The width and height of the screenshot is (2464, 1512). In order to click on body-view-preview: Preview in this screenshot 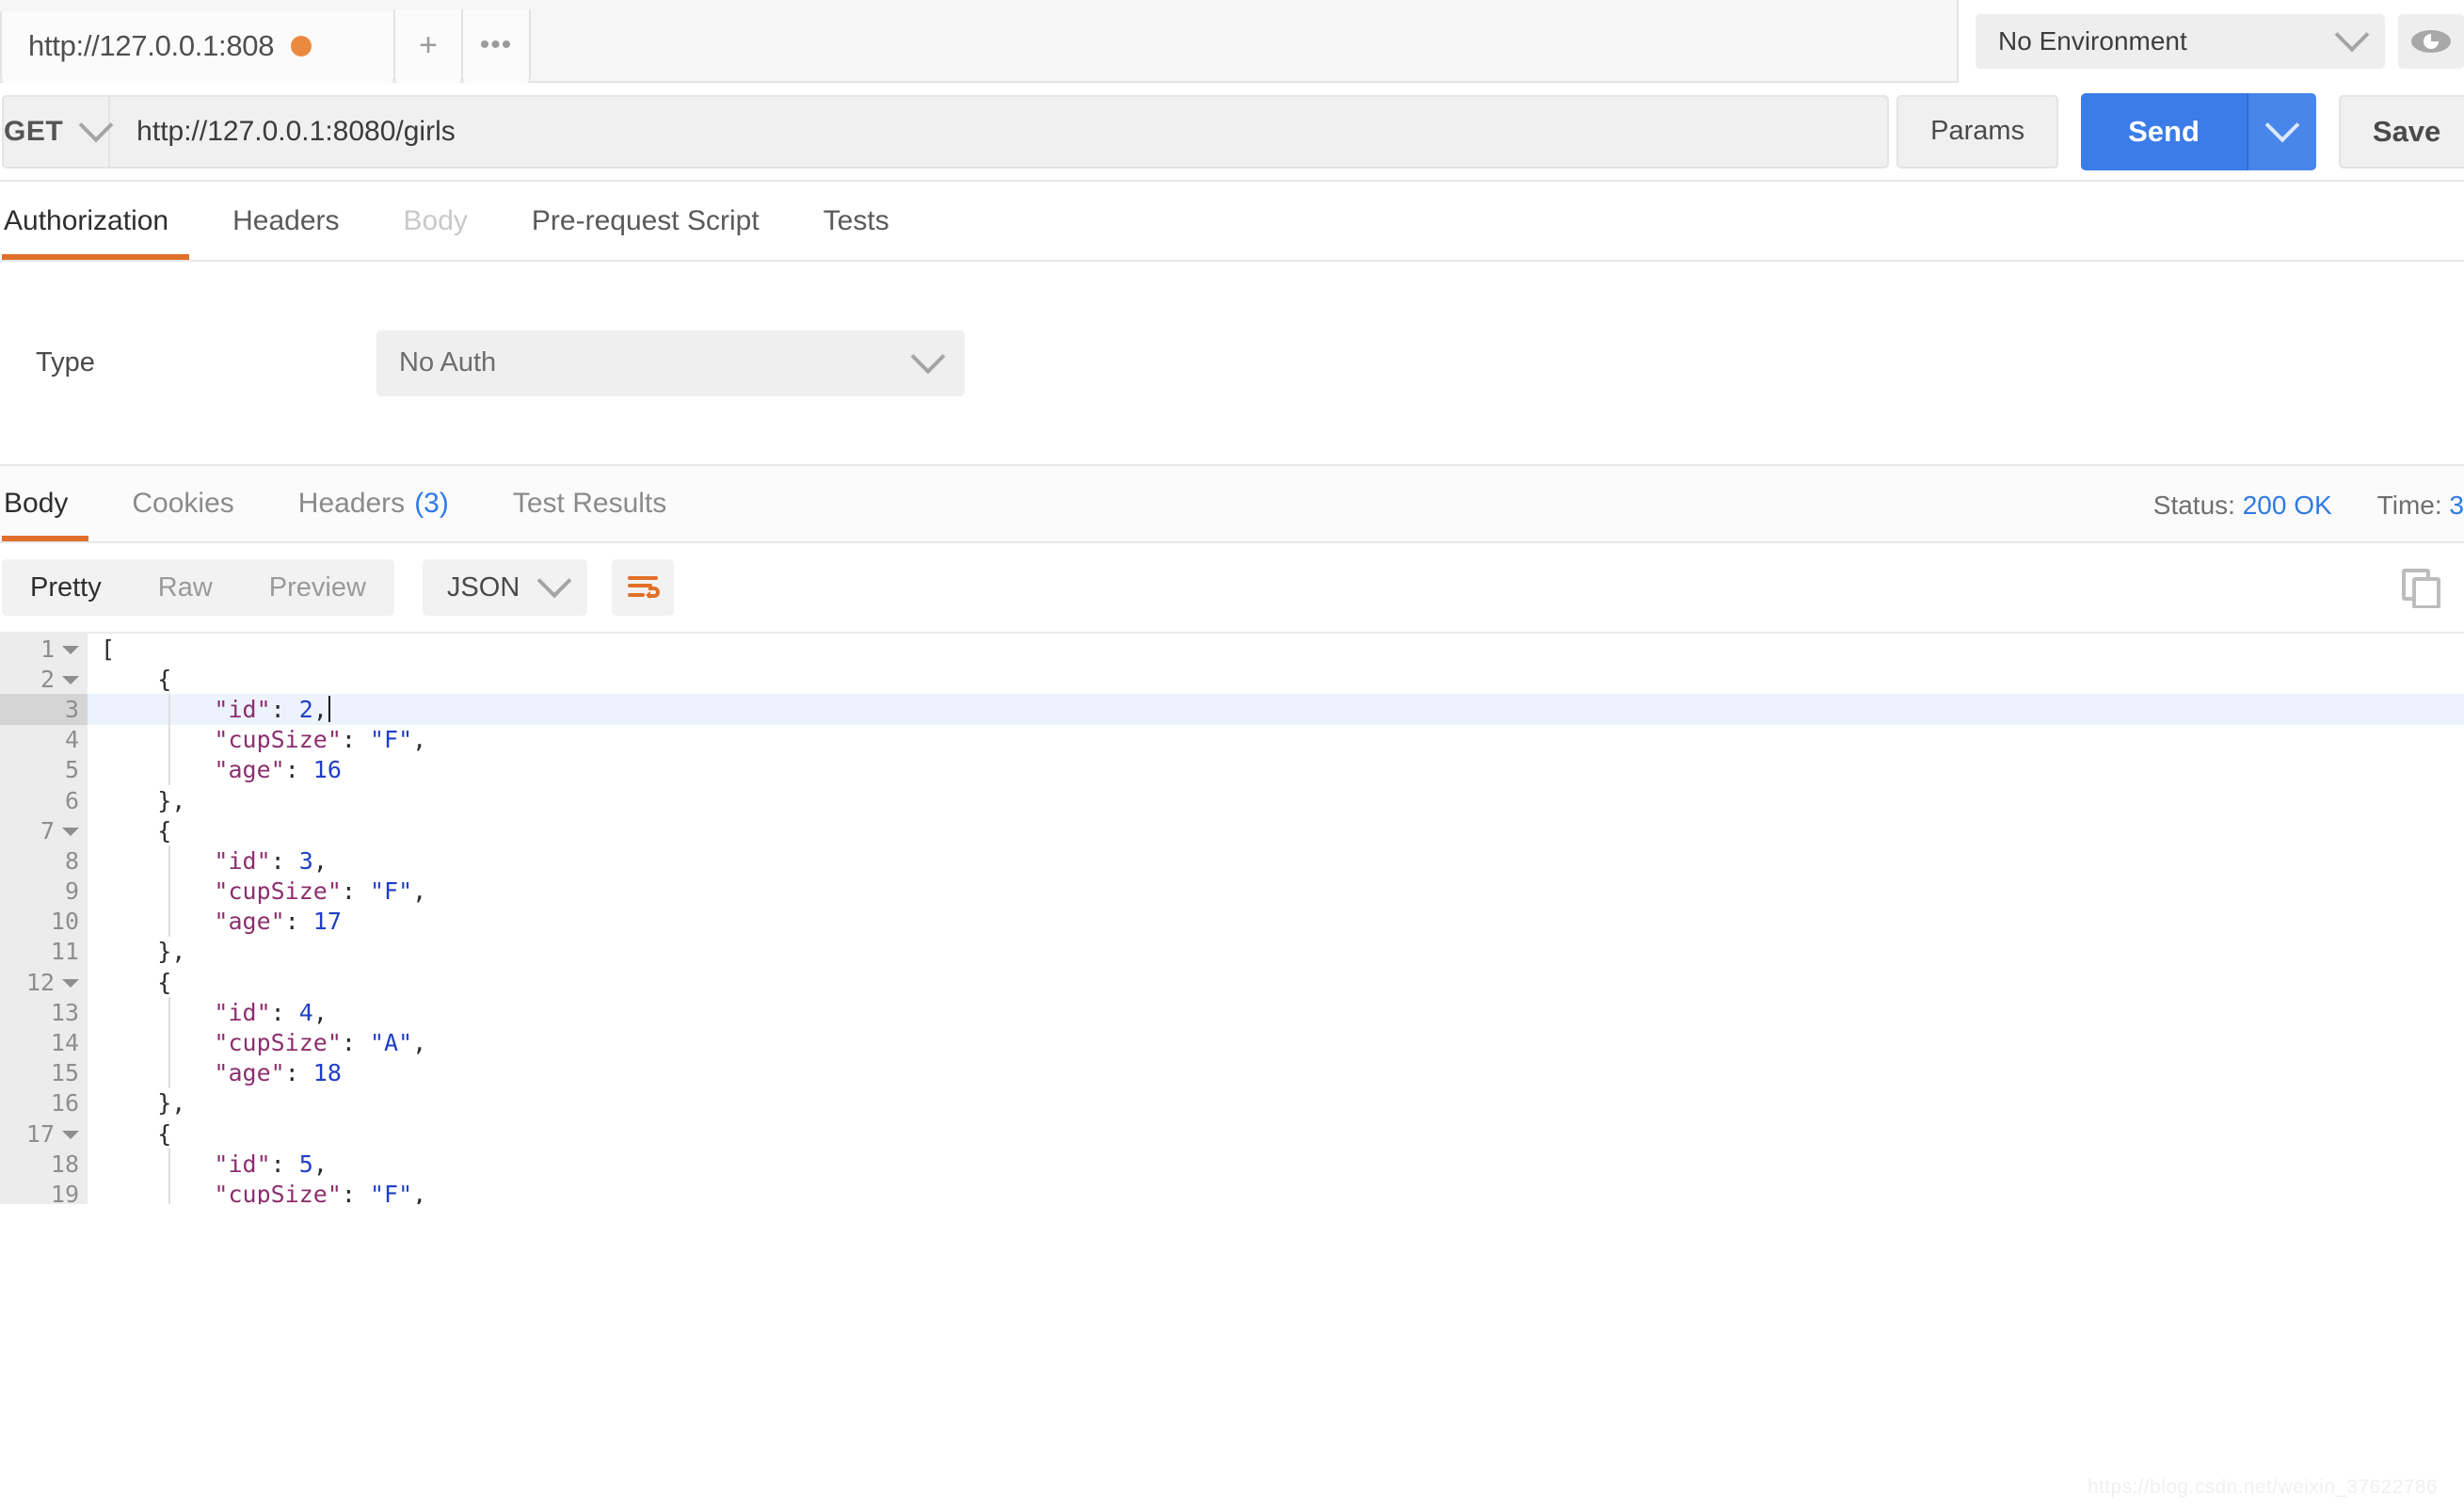, I will do `click(317, 587)`.